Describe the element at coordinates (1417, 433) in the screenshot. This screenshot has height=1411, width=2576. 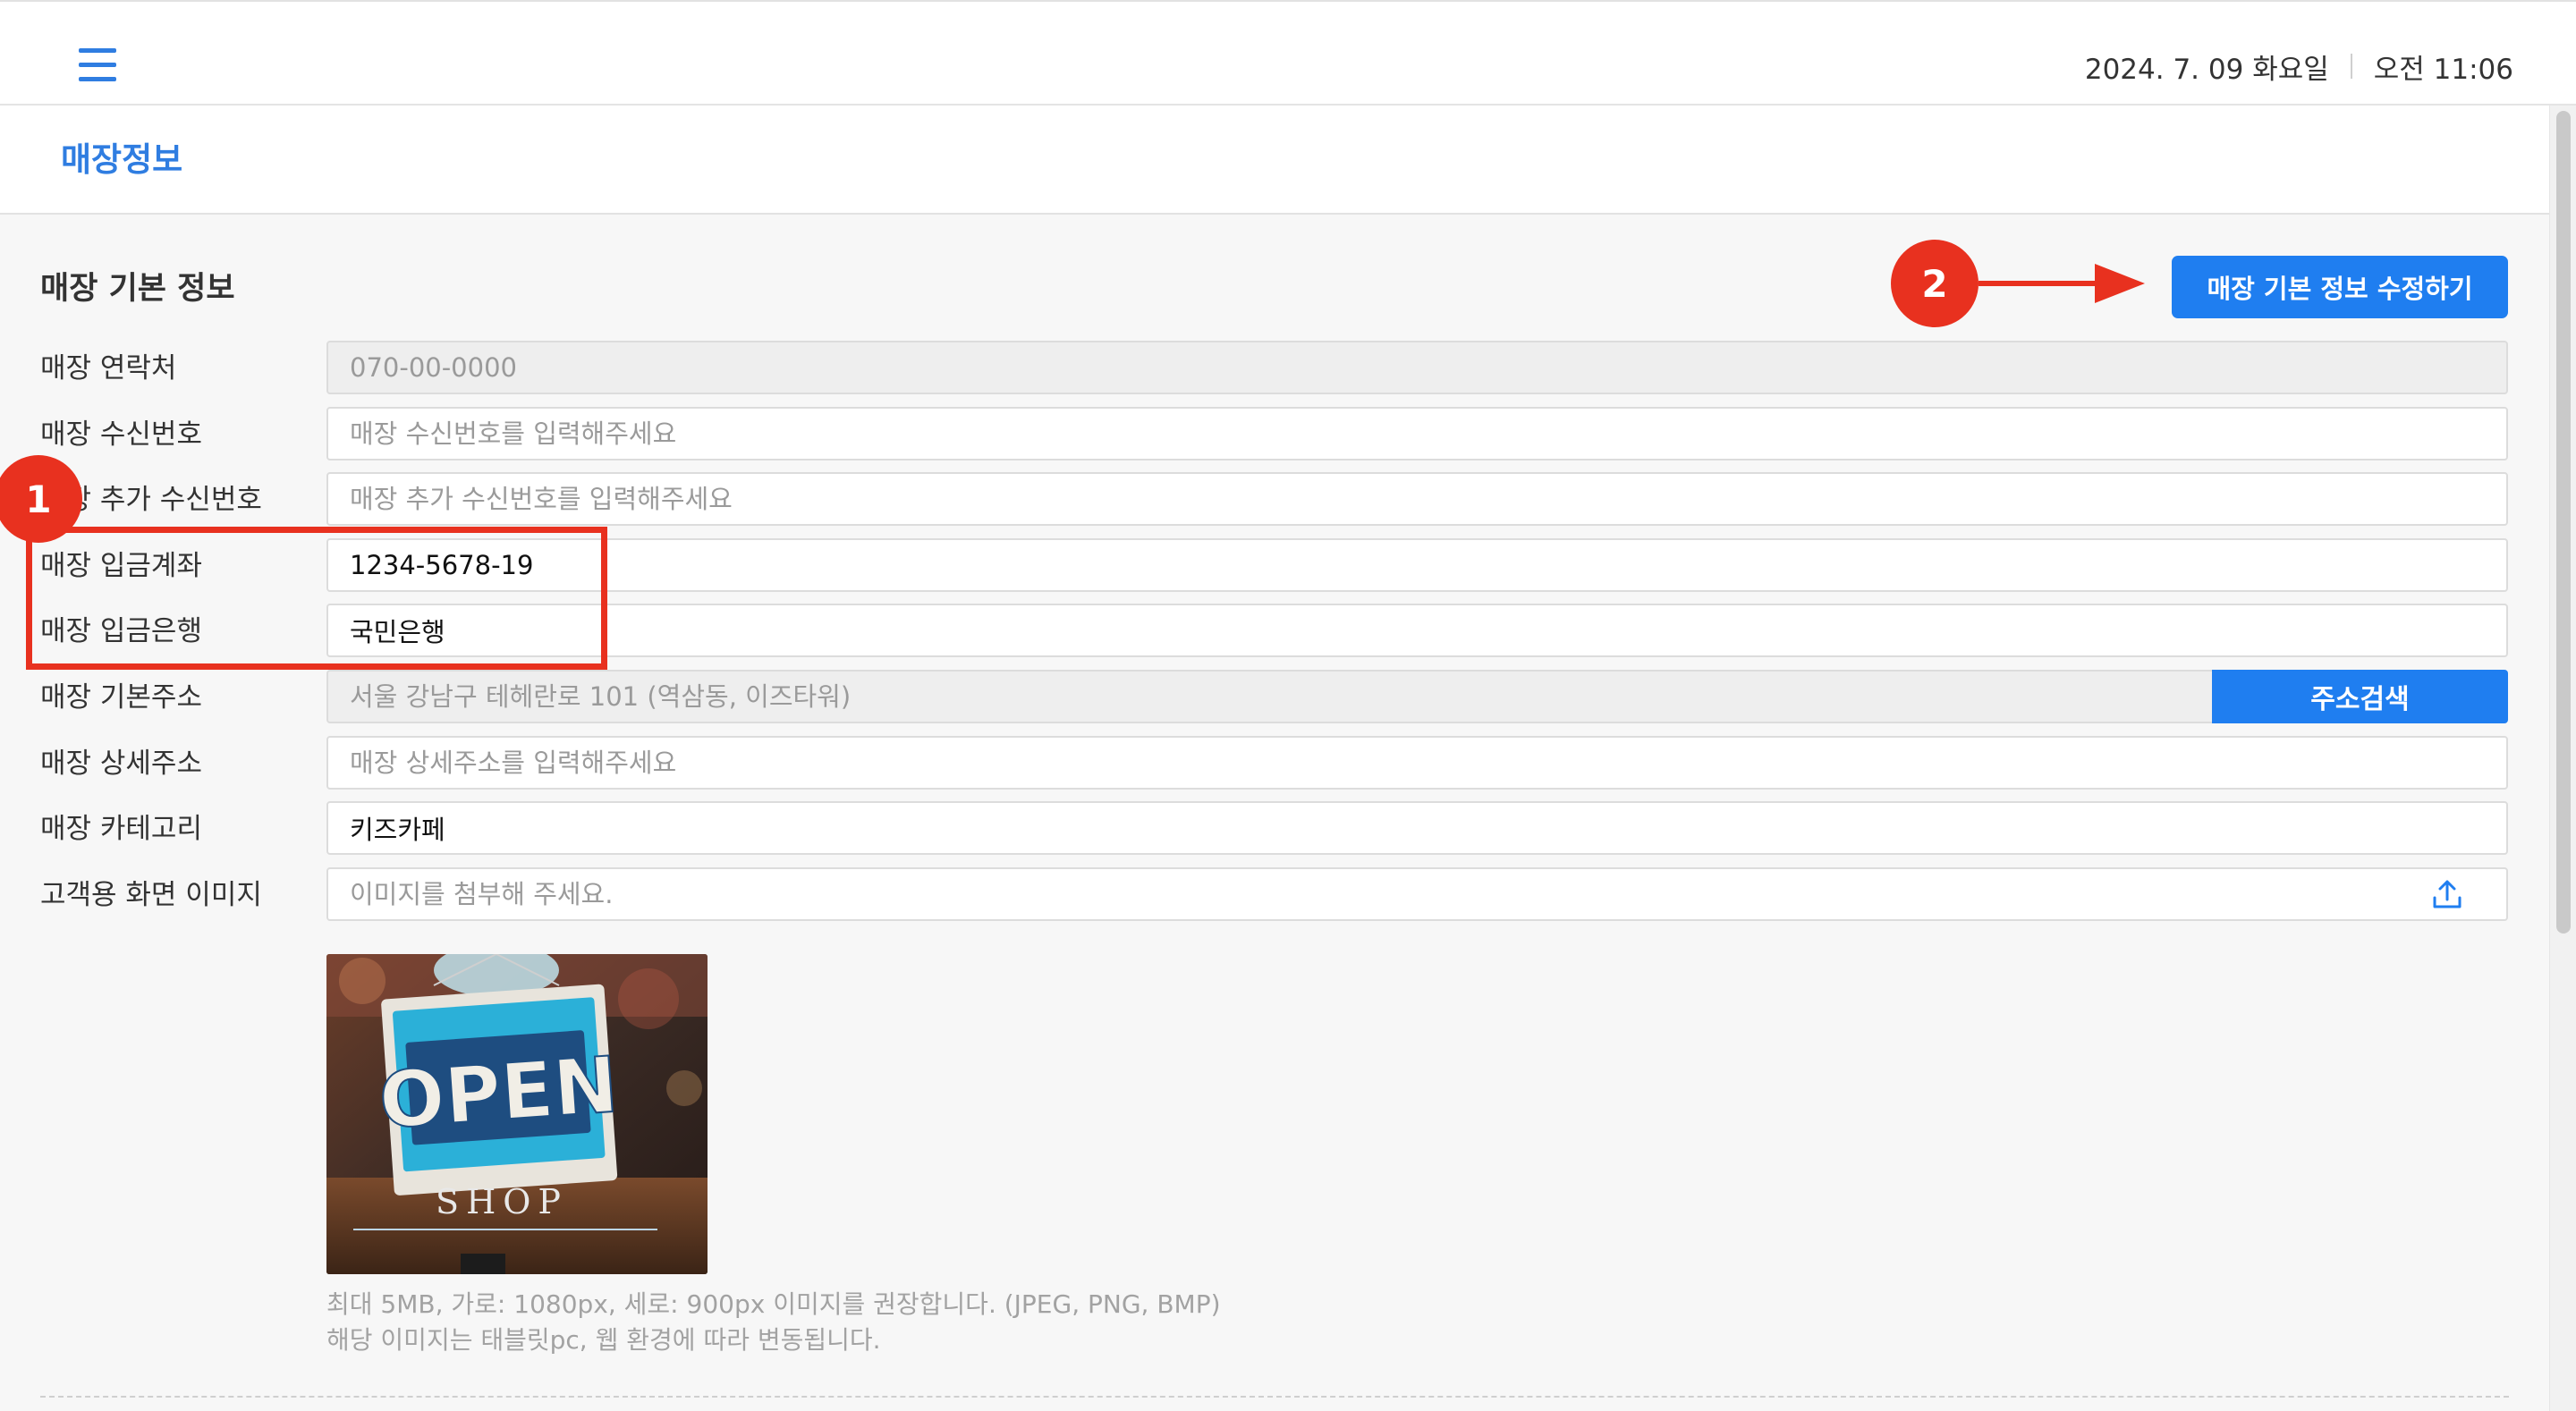
I see `receive-number-input` at that location.